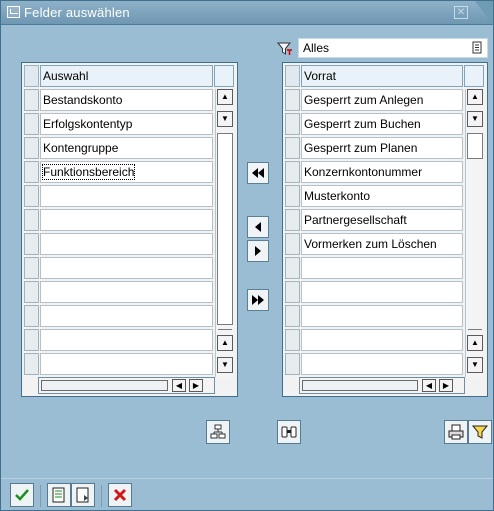 The width and height of the screenshot is (494, 511). I want to click on table-cell: Konzernkontonummer, so click(382, 172).